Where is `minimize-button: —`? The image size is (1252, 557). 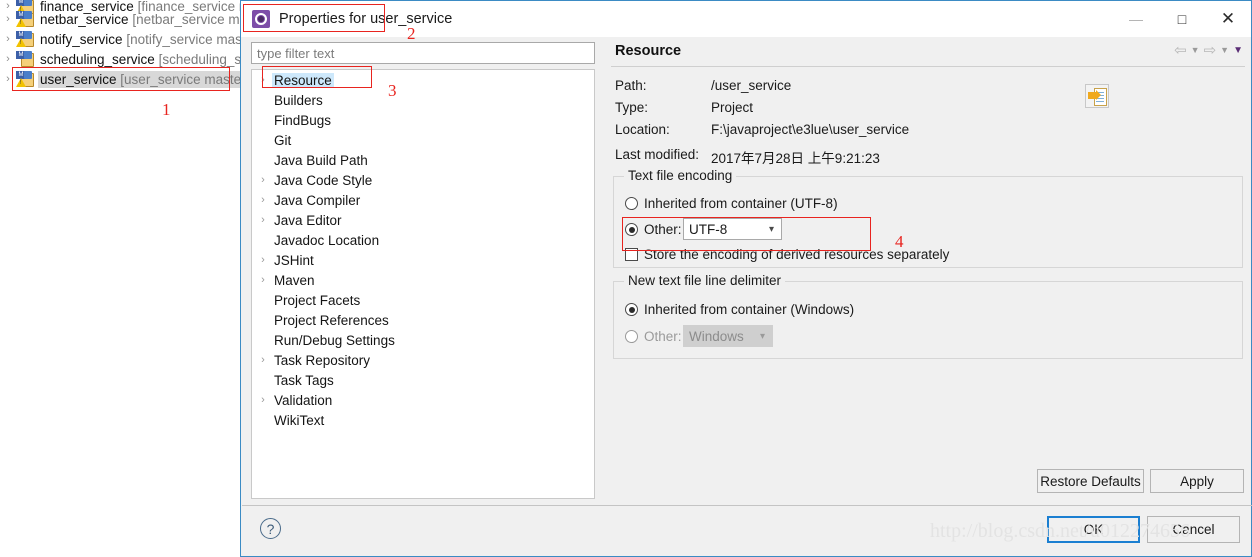
minimize-button: — is located at coordinates (1136, 19).